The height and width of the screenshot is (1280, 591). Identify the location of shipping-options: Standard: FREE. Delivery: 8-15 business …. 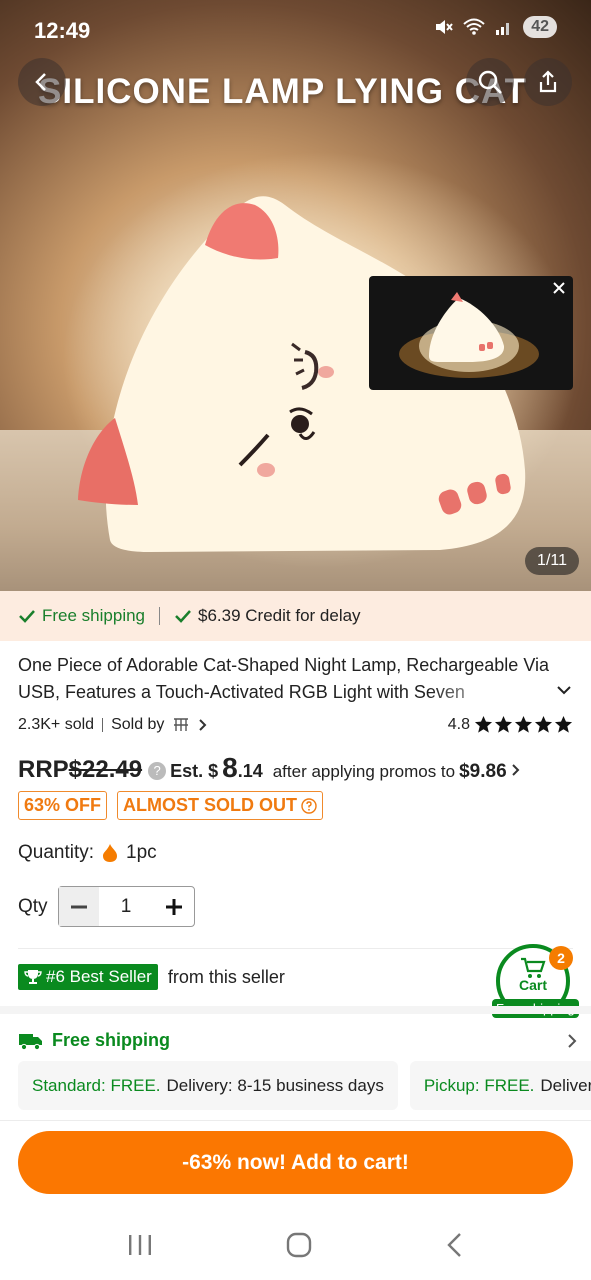
(304, 1085).